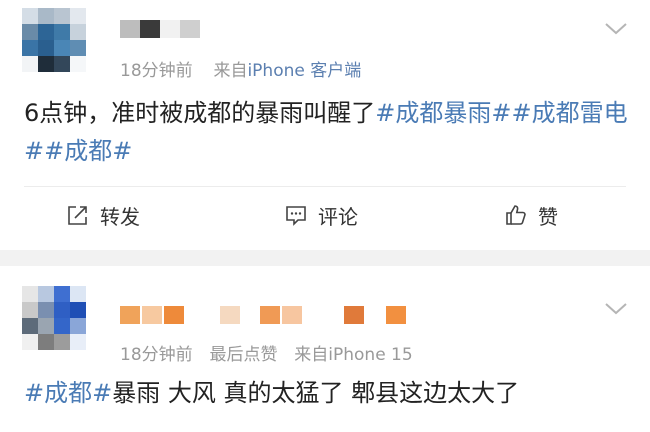 The width and height of the screenshot is (650, 432). I want to click on post-text: 6点钟，准时被成都的暴雨叫醒了, so click(200, 113).